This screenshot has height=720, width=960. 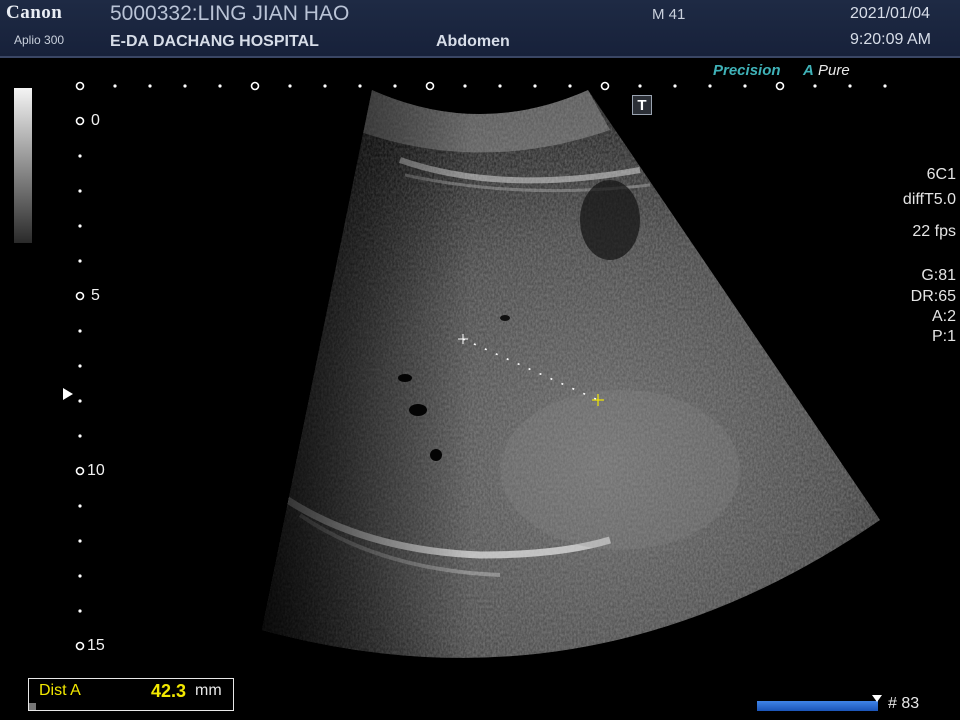 What do you see at coordinates (95, 120) in the screenshot?
I see `depth-label-0: 0` at bounding box center [95, 120].